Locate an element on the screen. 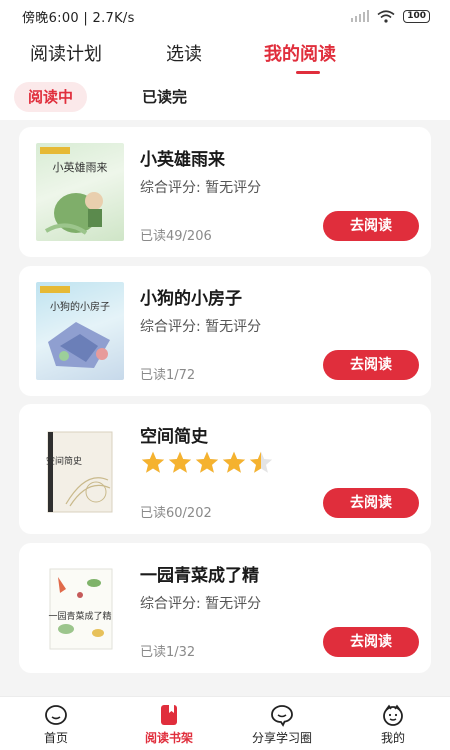 This screenshot has height=750, width=450. cover-title: 空间简史 is located at coordinates (63, 462).